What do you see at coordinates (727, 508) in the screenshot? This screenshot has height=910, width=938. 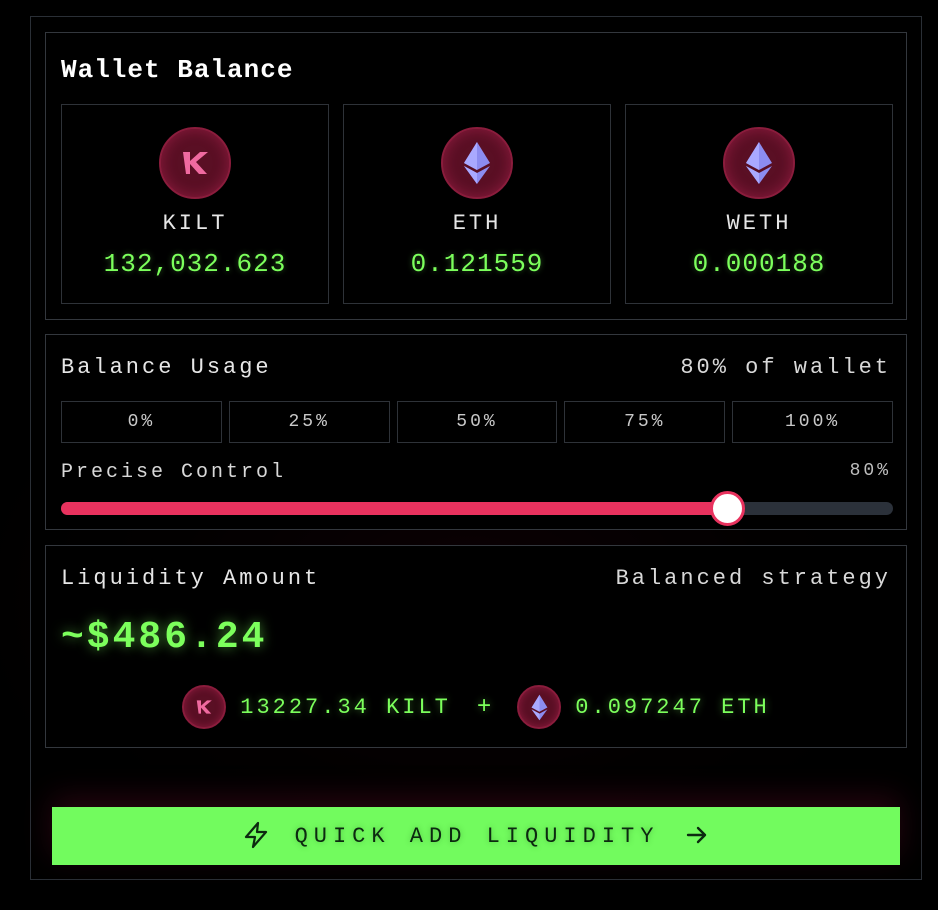 I see `slider-thumb` at bounding box center [727, 508].